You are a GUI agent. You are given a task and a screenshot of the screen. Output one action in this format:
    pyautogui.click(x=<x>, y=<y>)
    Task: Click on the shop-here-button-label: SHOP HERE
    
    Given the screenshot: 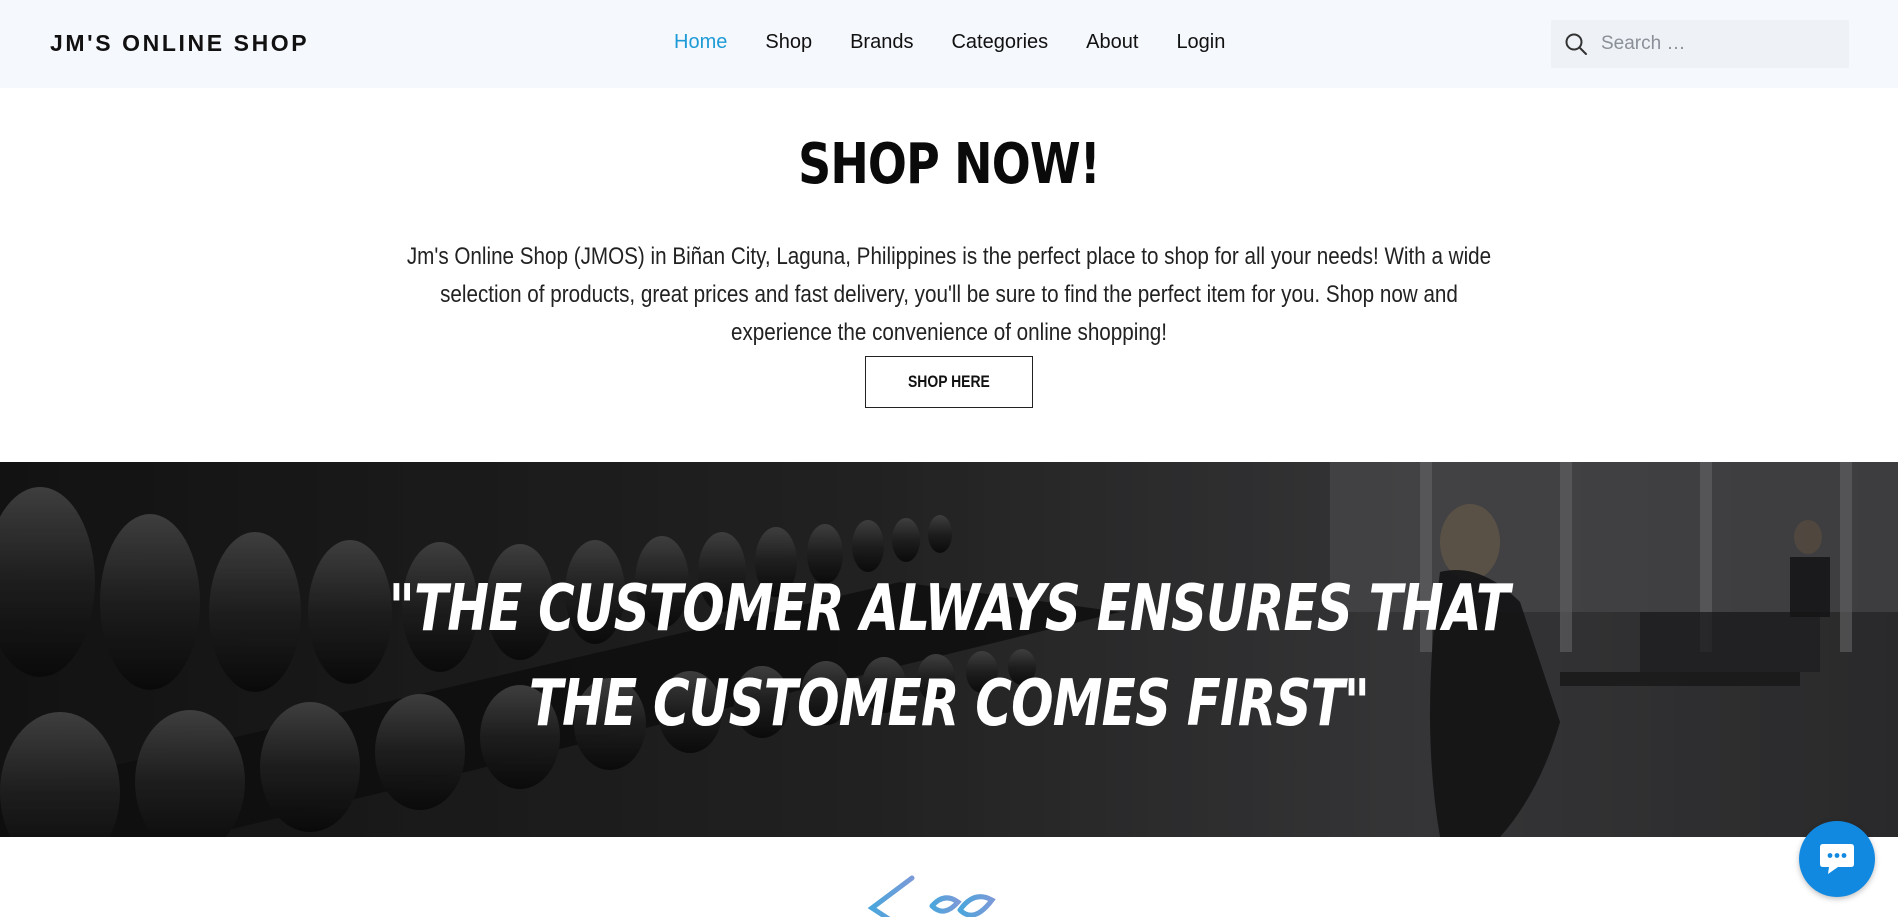 What is the action you would take?
    pyautogui.click(x=949, y=381)
    